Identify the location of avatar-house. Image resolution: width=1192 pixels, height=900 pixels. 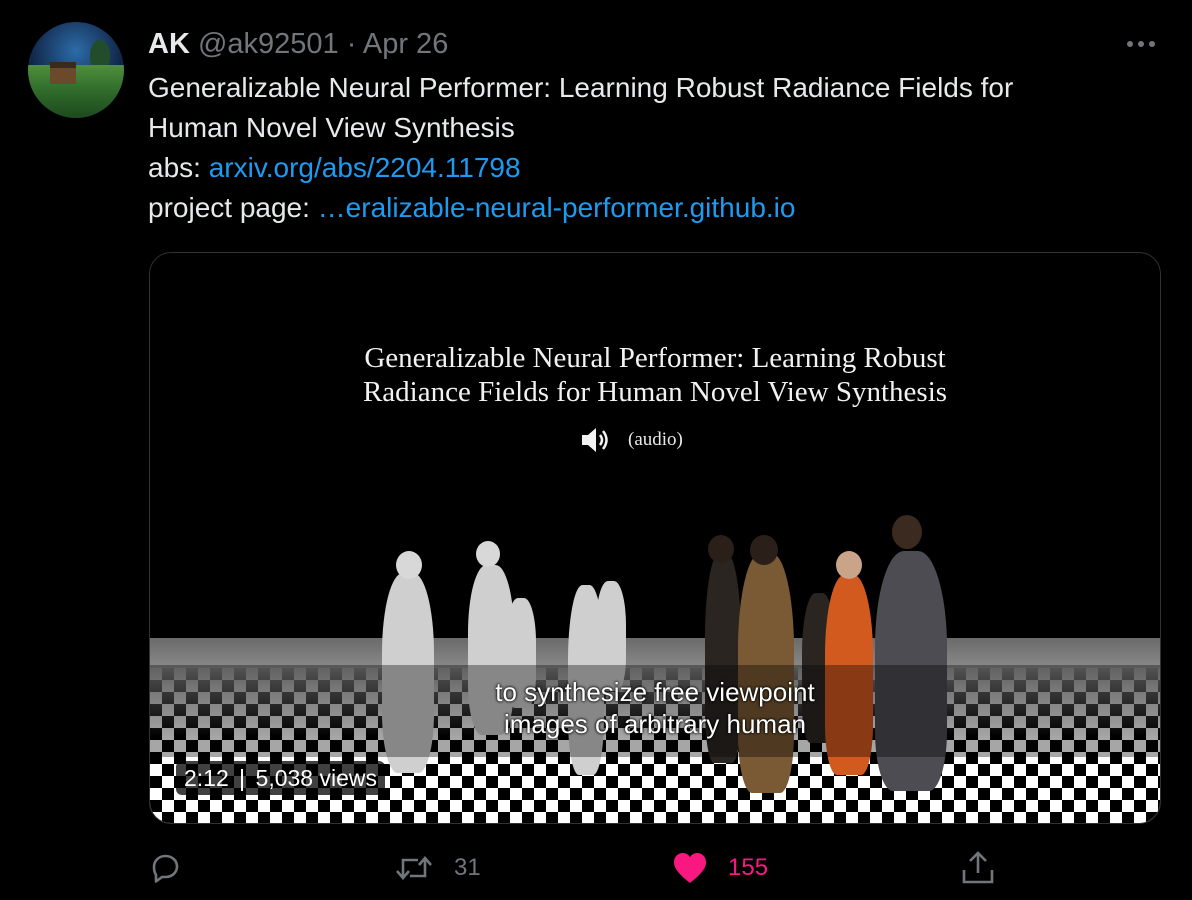
(63, 73).